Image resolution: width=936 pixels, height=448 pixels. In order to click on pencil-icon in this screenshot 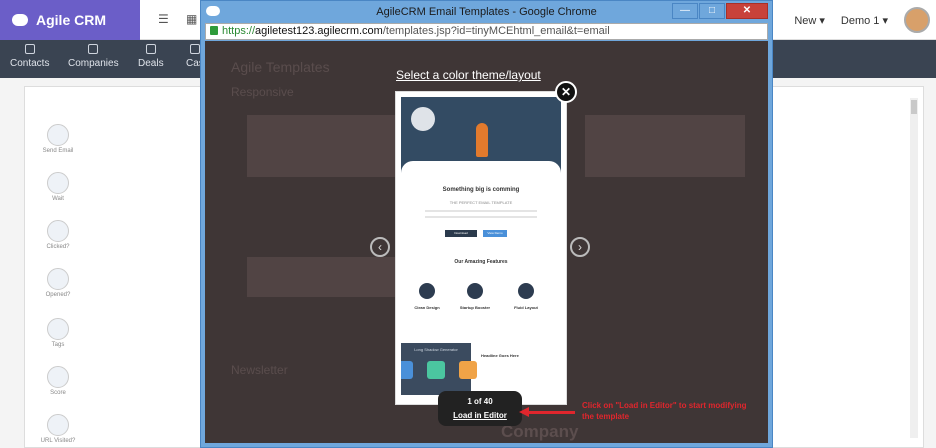, I will do `click(526, 291)`.